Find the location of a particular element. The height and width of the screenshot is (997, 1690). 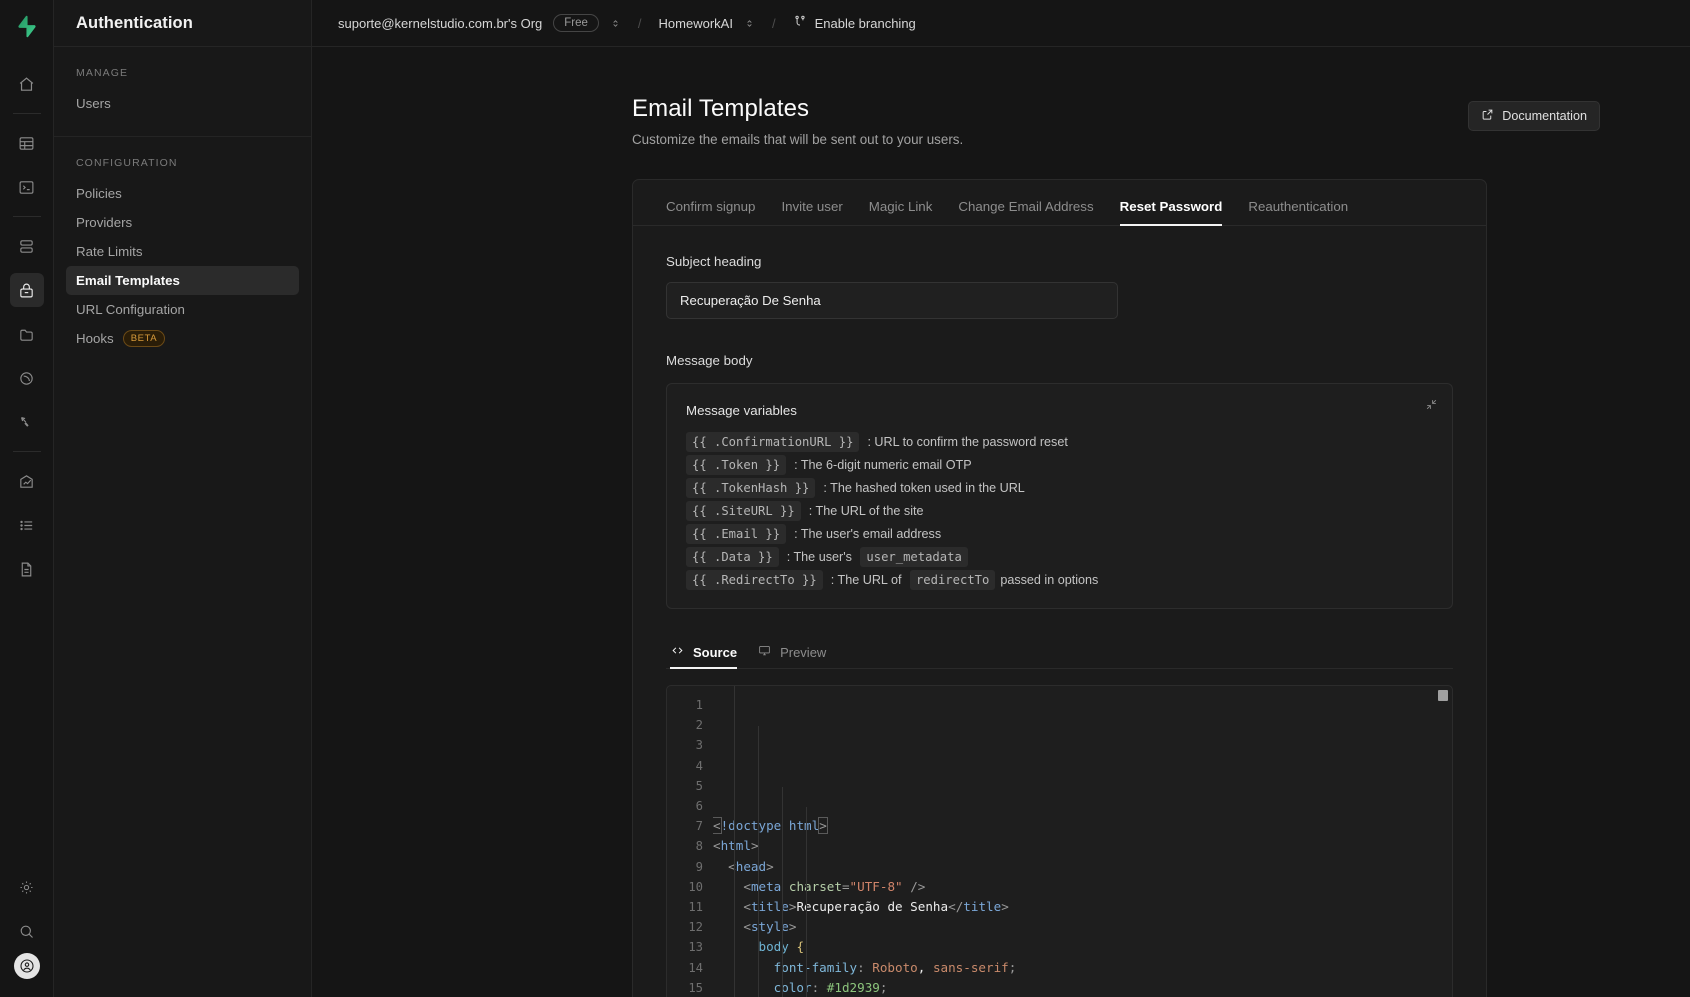

variable-inline-chip: redirectTo is located at coordinates (952, 580).